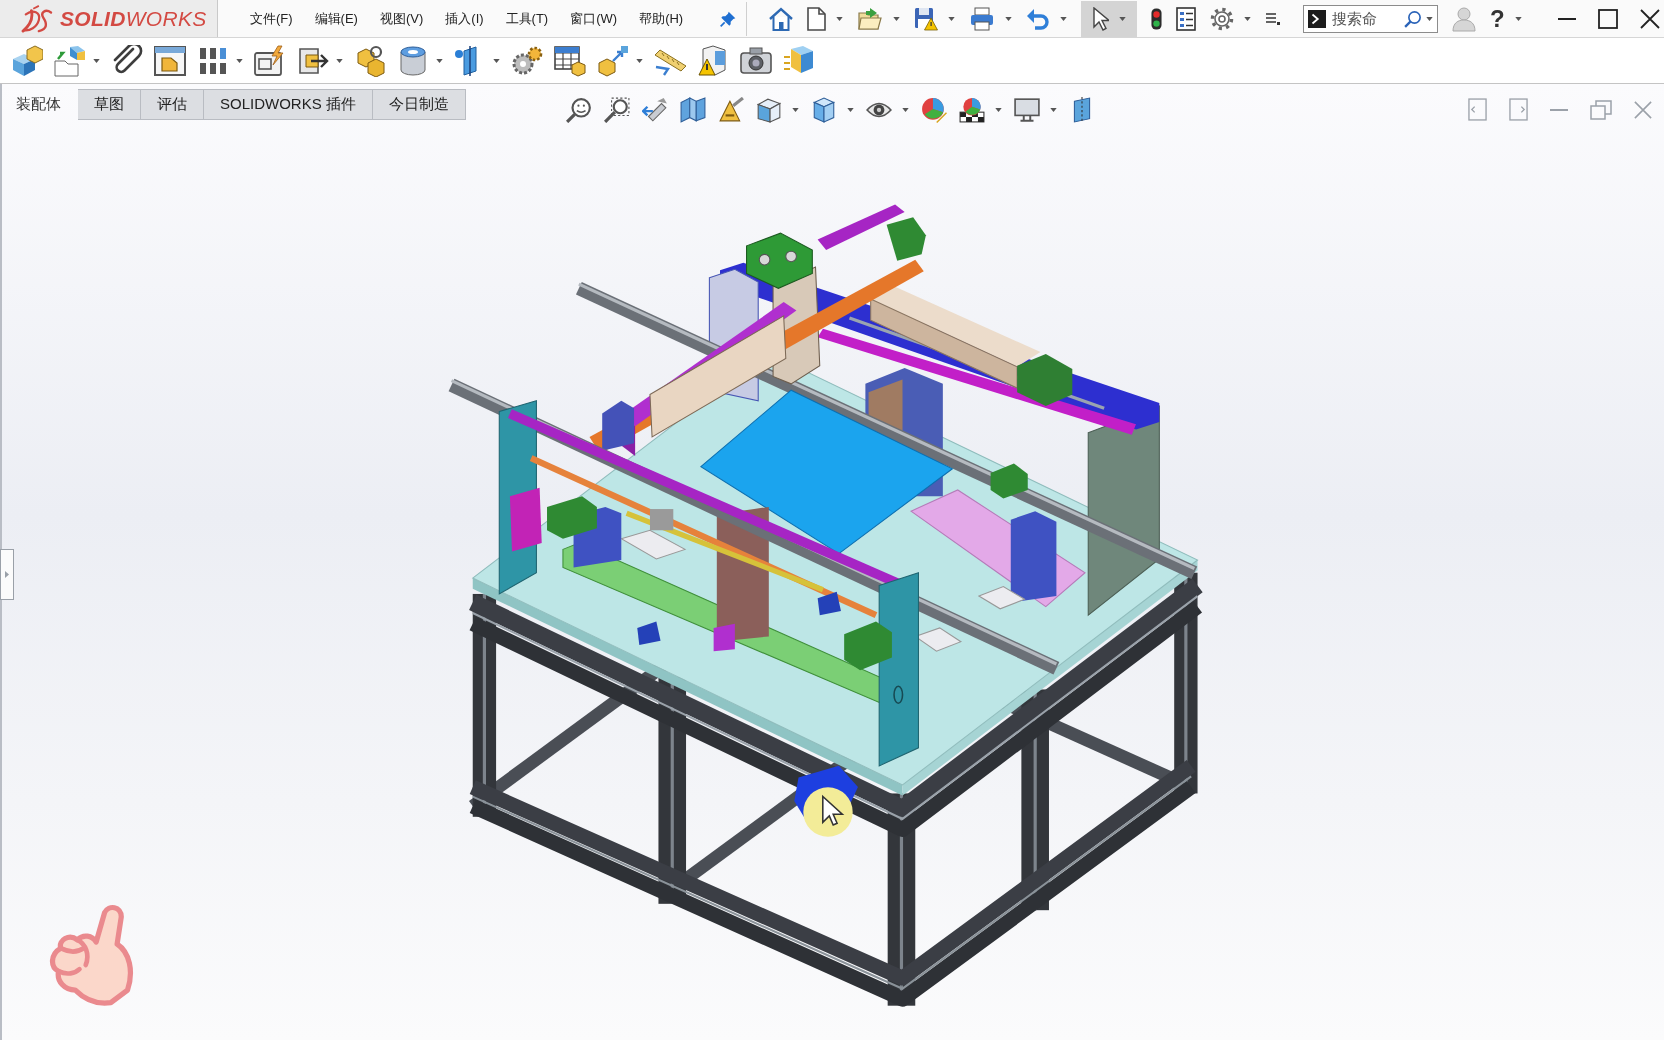  I want to click on menu-item: 窗口(W), so click(594, 18).